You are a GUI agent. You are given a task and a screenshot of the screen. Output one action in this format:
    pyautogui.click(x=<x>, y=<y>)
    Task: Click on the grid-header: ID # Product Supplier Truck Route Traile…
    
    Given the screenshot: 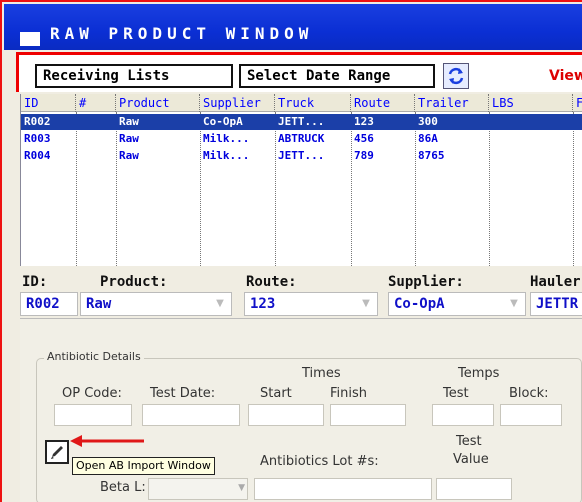 What is the action you would take?
    pyautogui.click(x=301, y=103)
    